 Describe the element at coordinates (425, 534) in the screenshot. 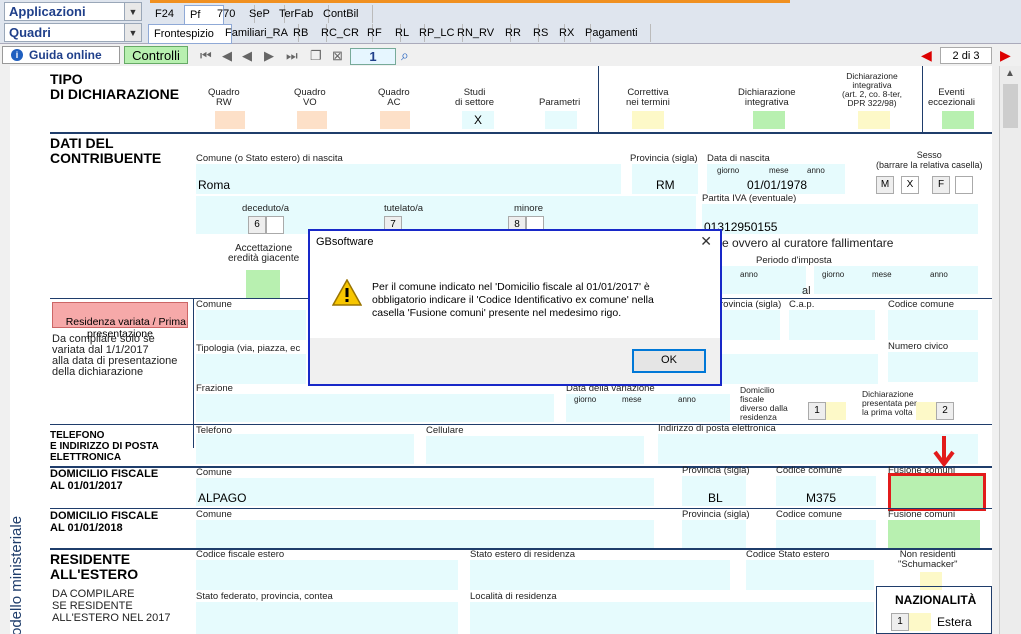

I see `dom2018-comune-field` at that location.